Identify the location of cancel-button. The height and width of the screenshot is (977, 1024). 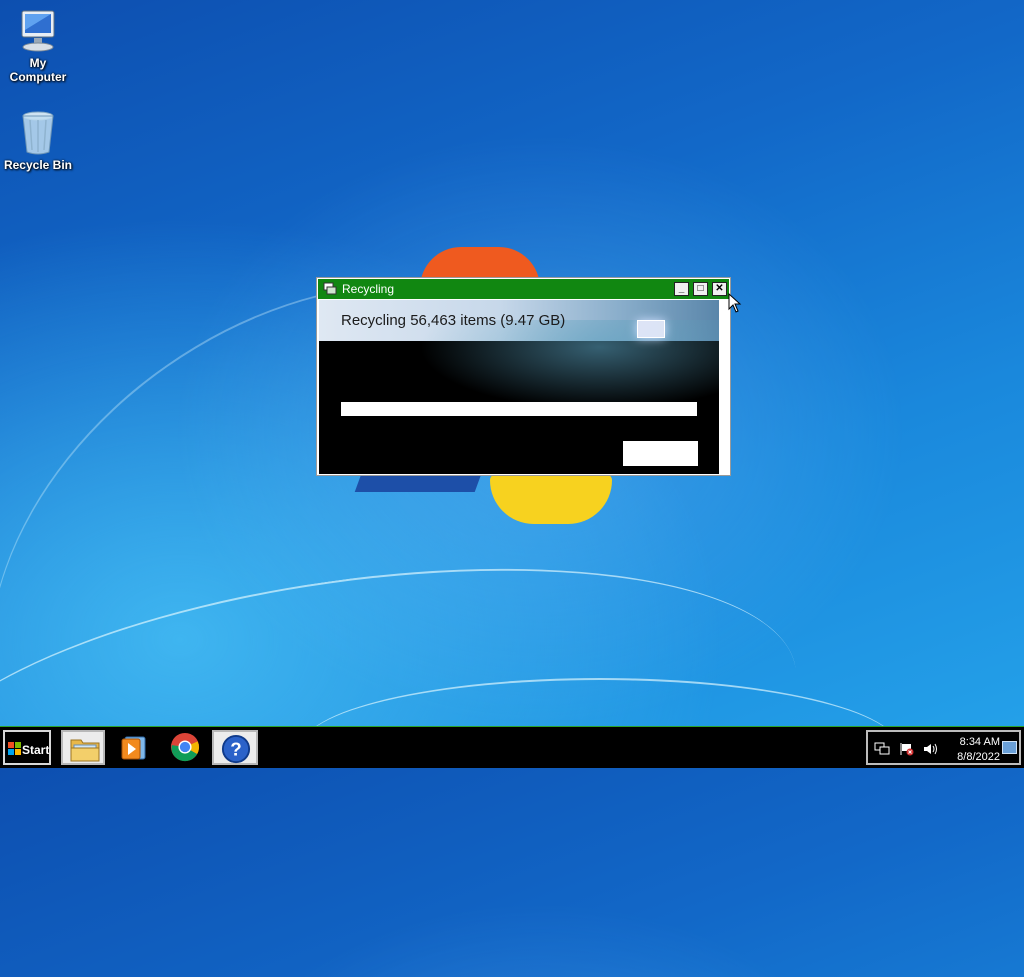
(660, 453).